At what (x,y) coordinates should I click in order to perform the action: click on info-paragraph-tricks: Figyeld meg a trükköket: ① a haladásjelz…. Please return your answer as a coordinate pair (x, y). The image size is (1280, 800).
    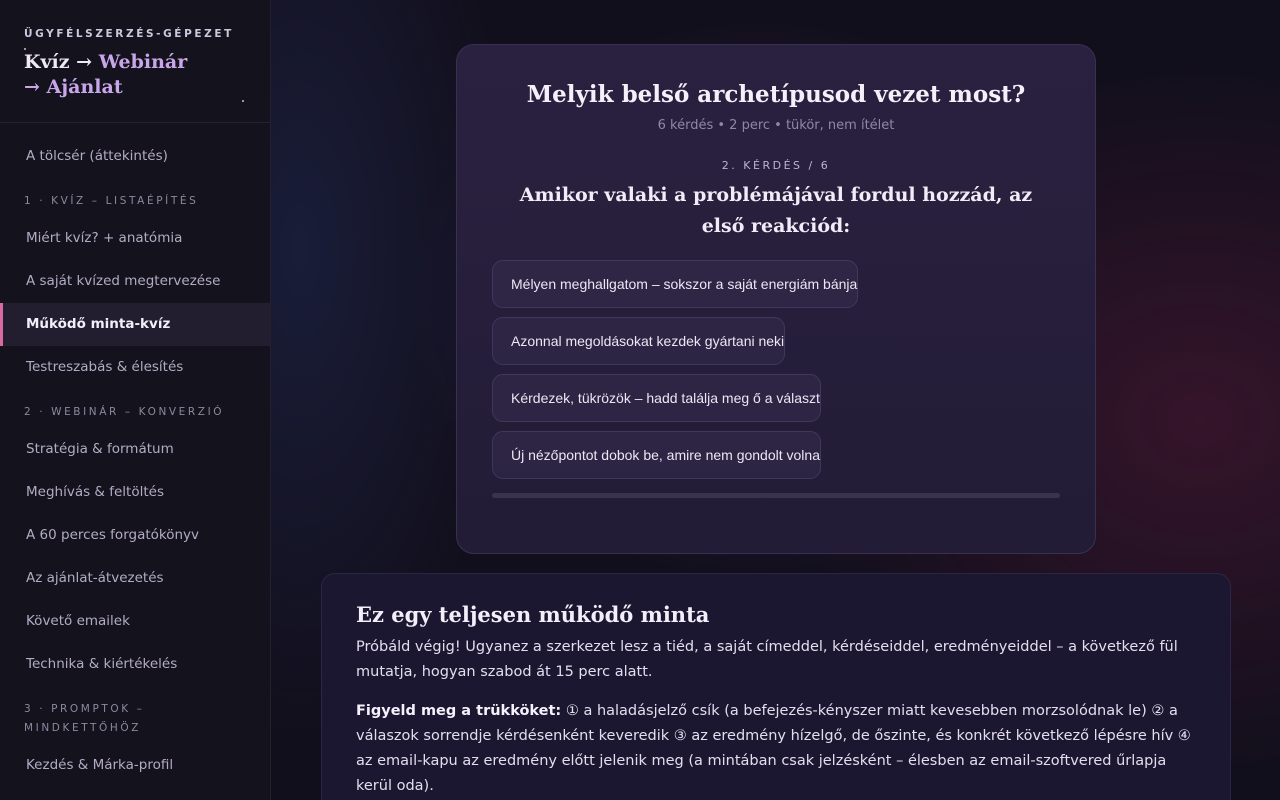
    Looking at the image, I should click on (776, 749).